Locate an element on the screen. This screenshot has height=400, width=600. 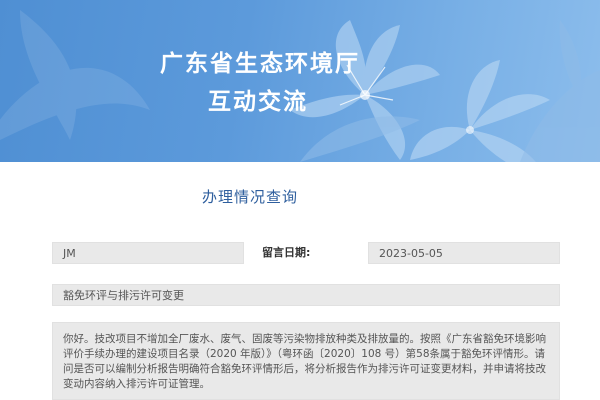
site-title: 广东省生态环境厅 is located at coordinates (260, 64).